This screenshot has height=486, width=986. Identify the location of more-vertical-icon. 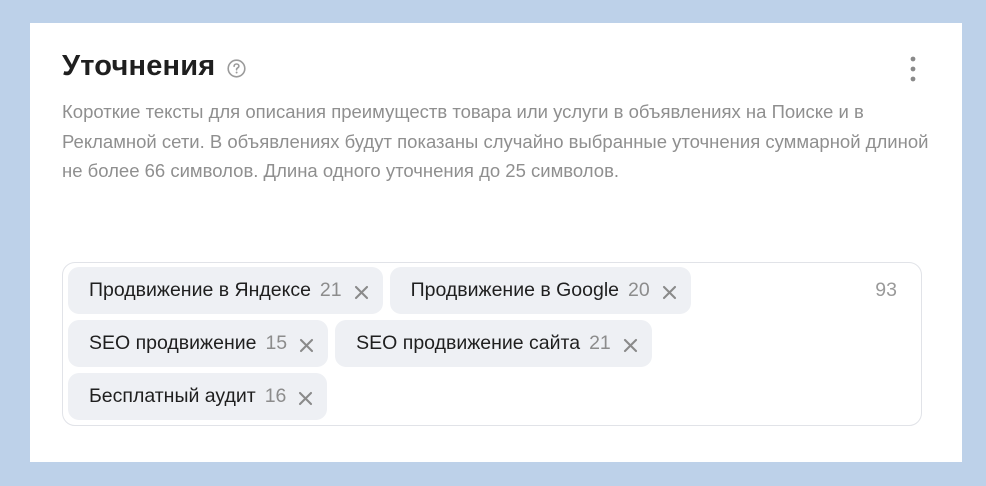
(913, 69).